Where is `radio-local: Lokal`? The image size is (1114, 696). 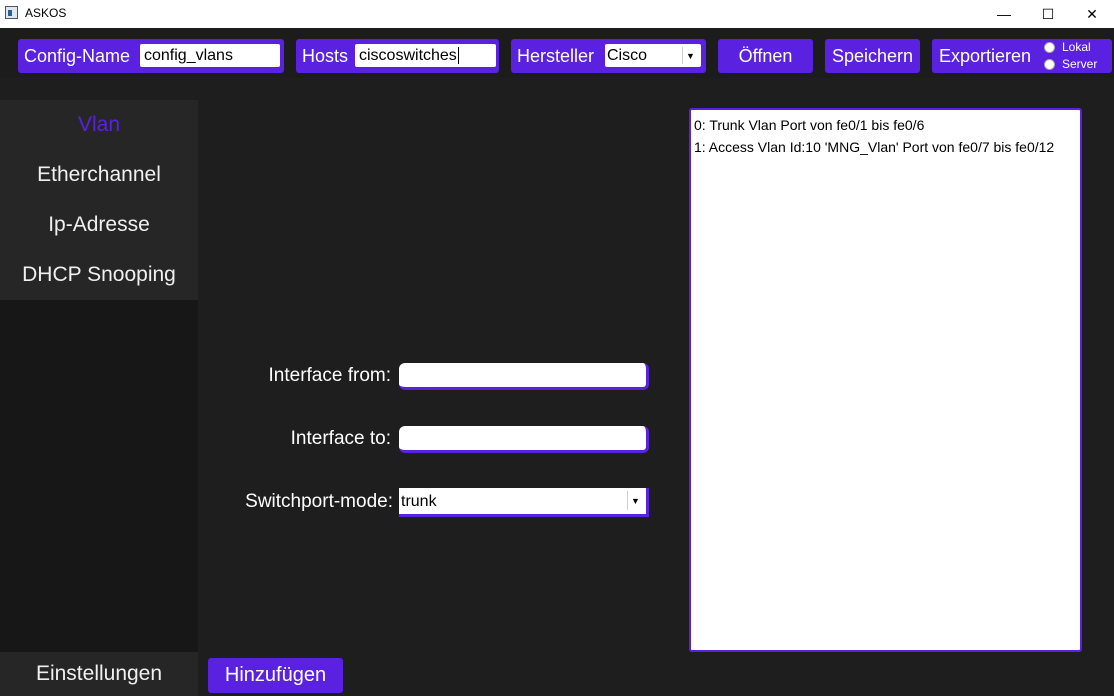
radio-local: Lokal is located at coordinates (1067, 47).